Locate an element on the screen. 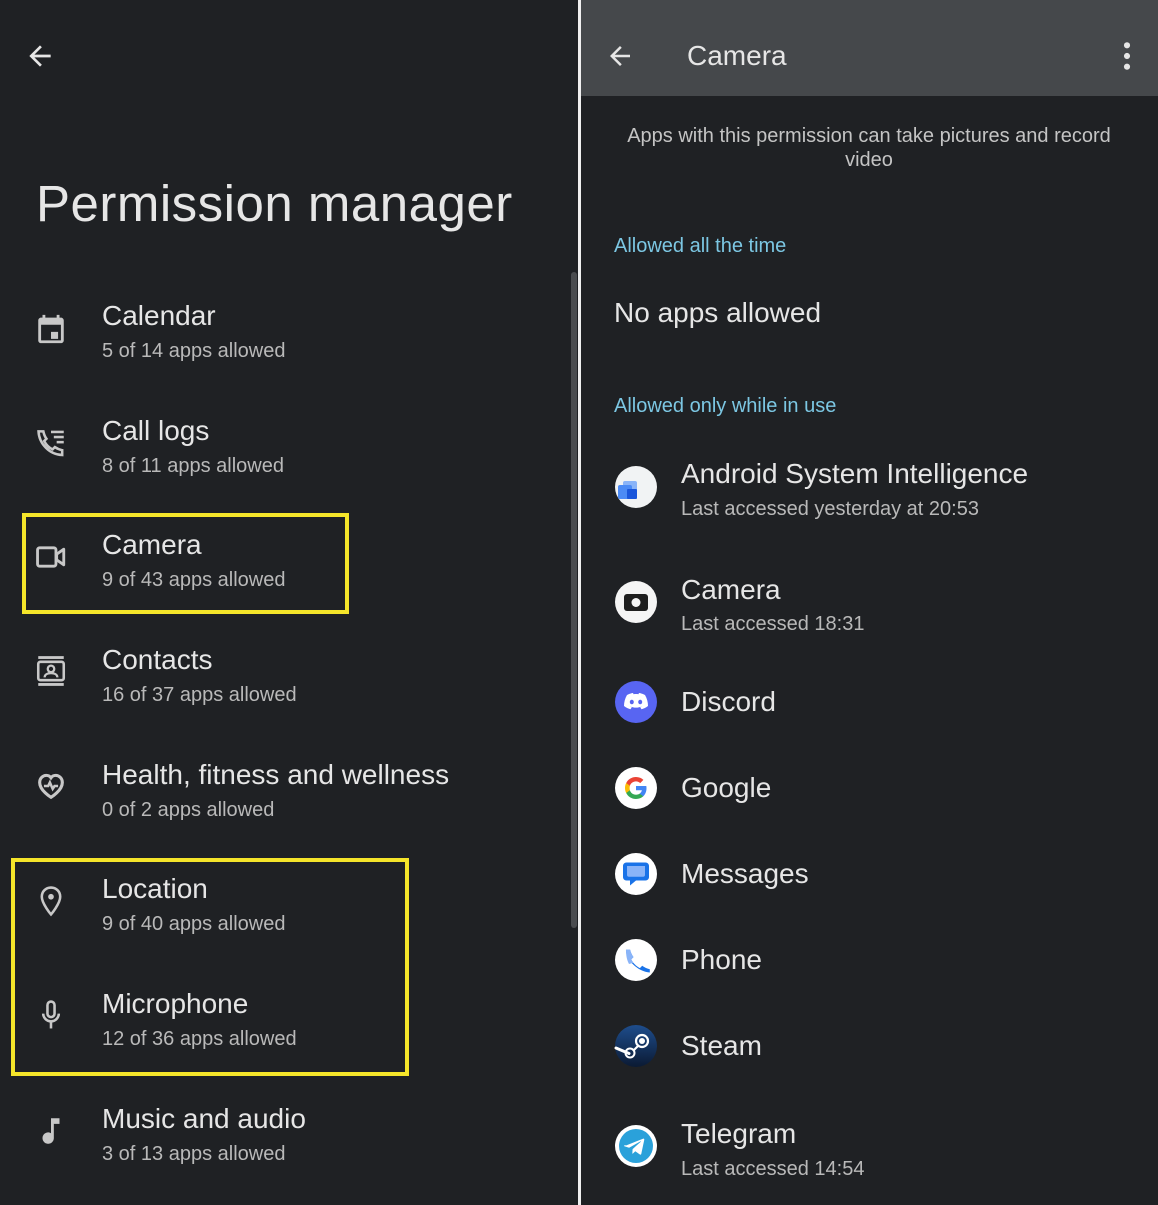 Image resolution: width=1158 pixels, height=1205 pixels. permission-summary: 3 of 13 apps allowed is located at coordinates (194, 1154).